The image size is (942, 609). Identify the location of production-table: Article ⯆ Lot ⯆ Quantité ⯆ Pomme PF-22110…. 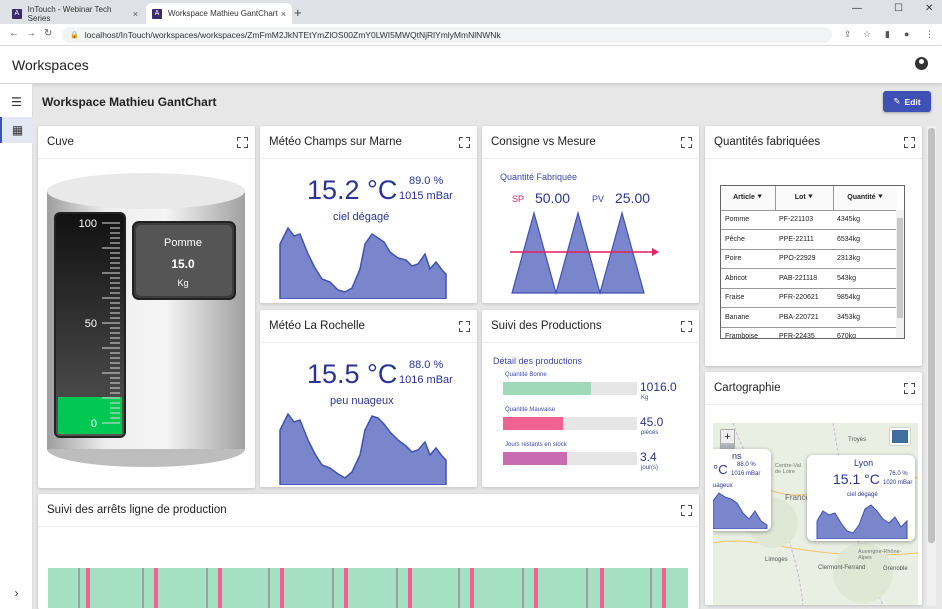
(812, 262).